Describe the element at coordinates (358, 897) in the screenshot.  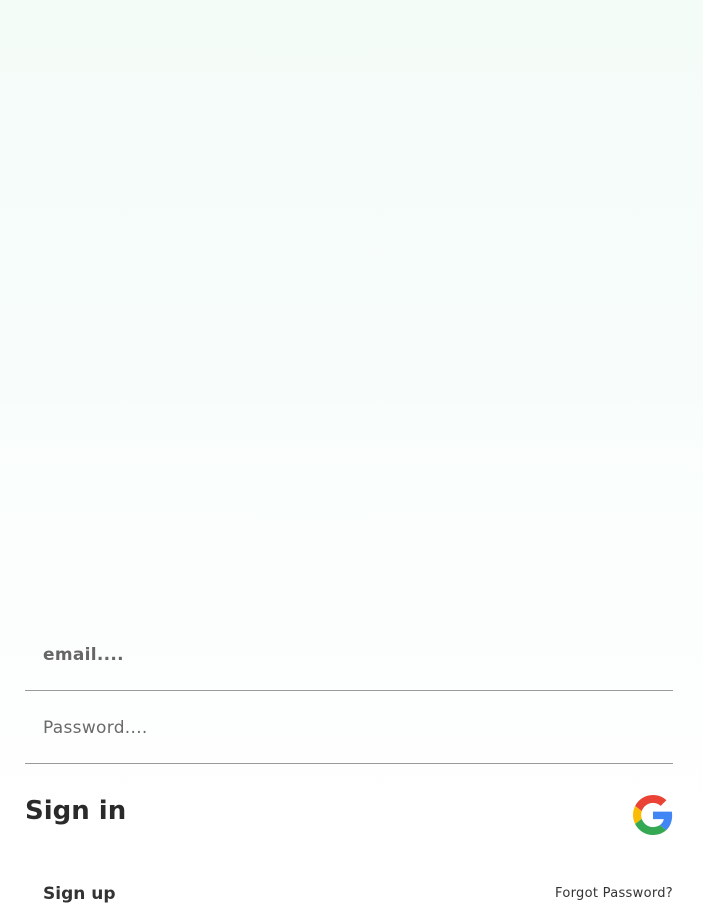
I see `bottom-links: Sign up Forgot Password?` at that location.